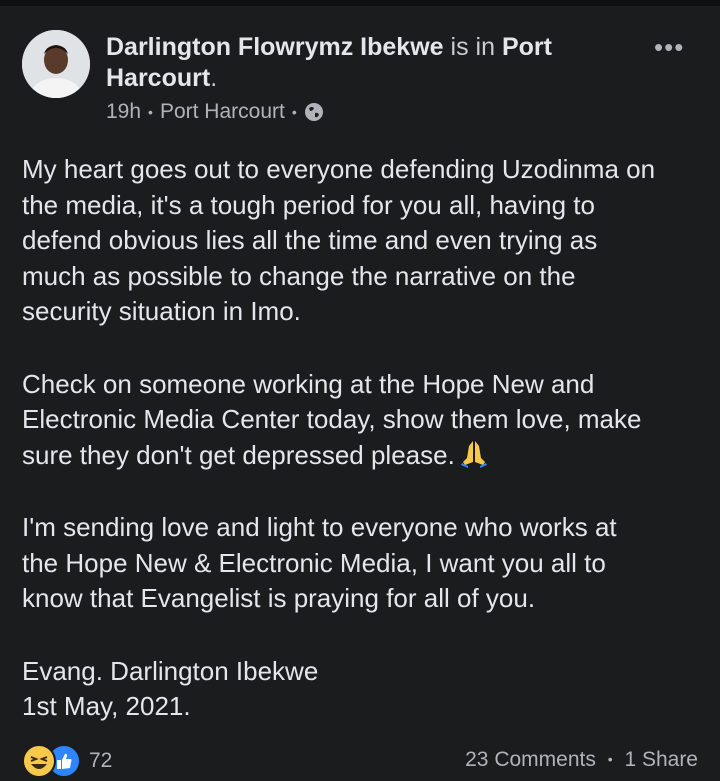  I want to click on text-line: 1st May, 2021., so click(106, 706).